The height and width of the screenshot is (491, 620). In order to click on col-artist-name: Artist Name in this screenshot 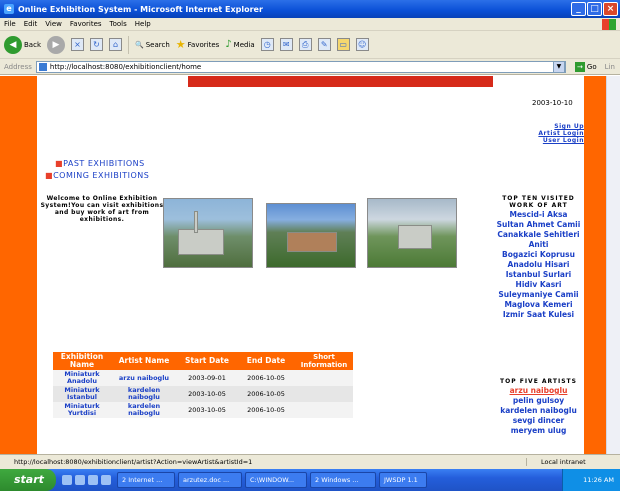, I will do `click(144, 361)`.